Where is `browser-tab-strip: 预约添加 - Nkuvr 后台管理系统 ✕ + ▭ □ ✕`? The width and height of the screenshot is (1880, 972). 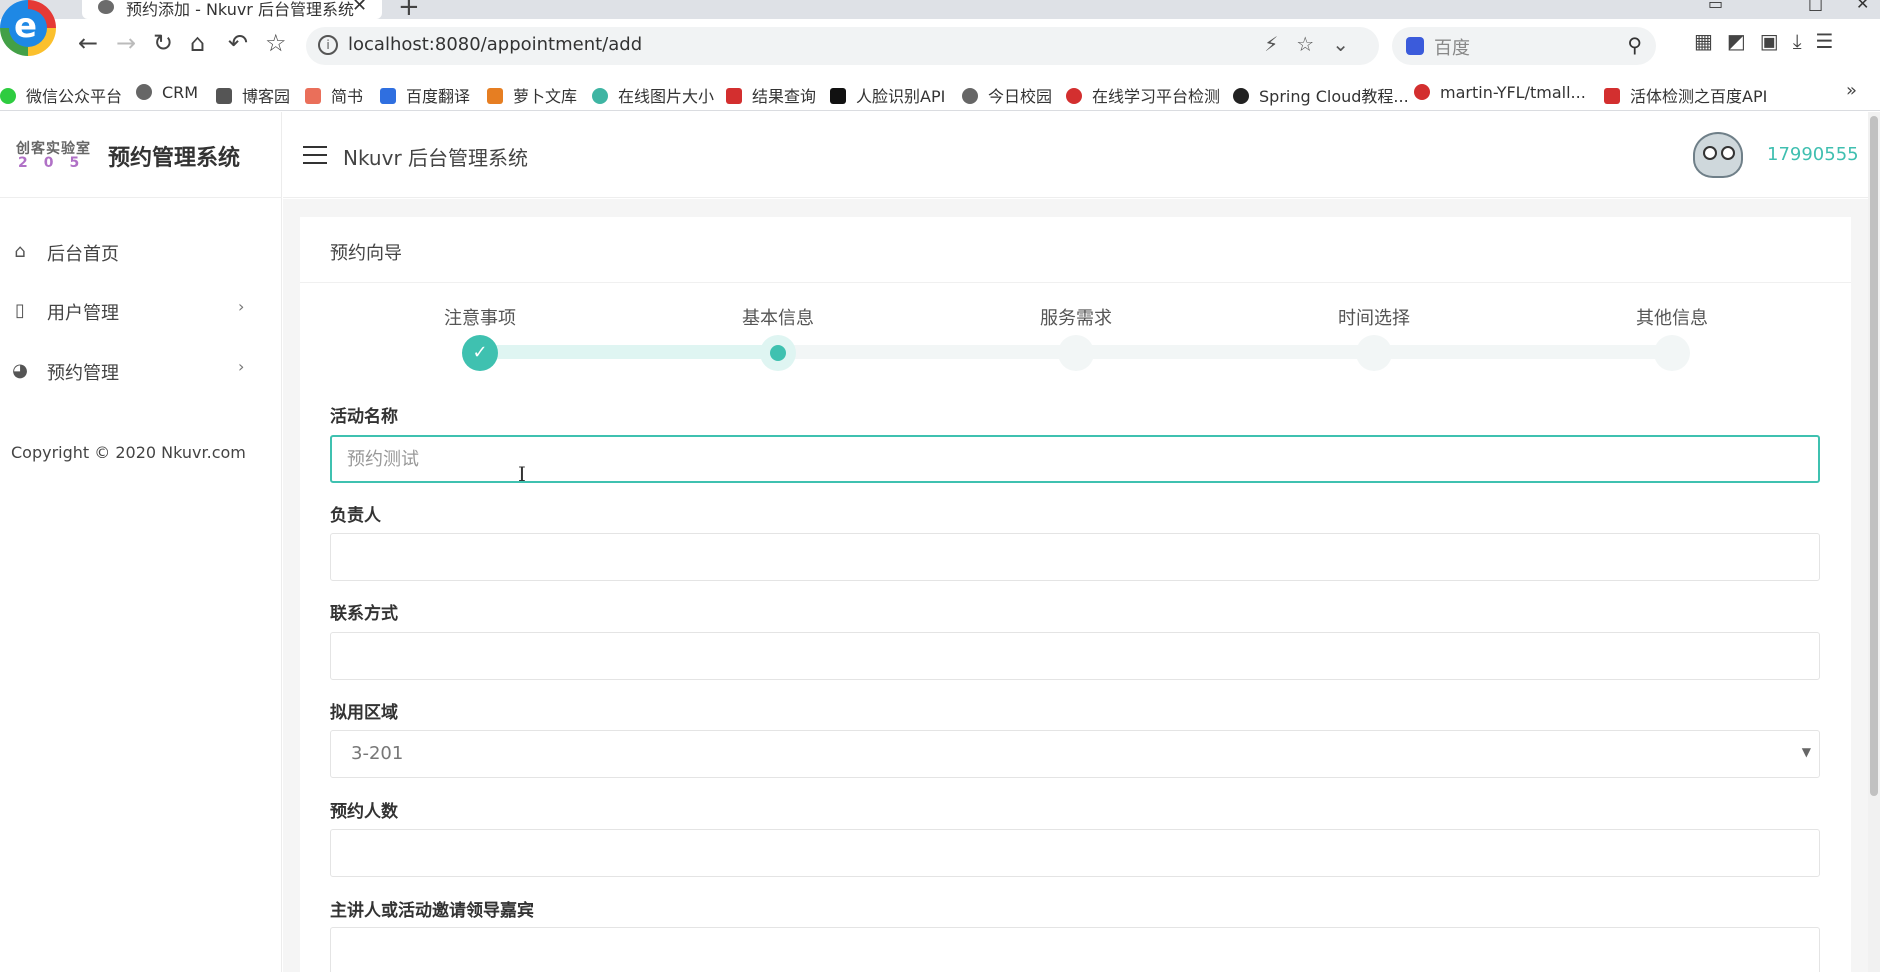 browser-tab-strip: 预约添加 - Nkuvr 后台管理系统 ✕ + ▭ □ ✕ is located at coordinates (940, 11).